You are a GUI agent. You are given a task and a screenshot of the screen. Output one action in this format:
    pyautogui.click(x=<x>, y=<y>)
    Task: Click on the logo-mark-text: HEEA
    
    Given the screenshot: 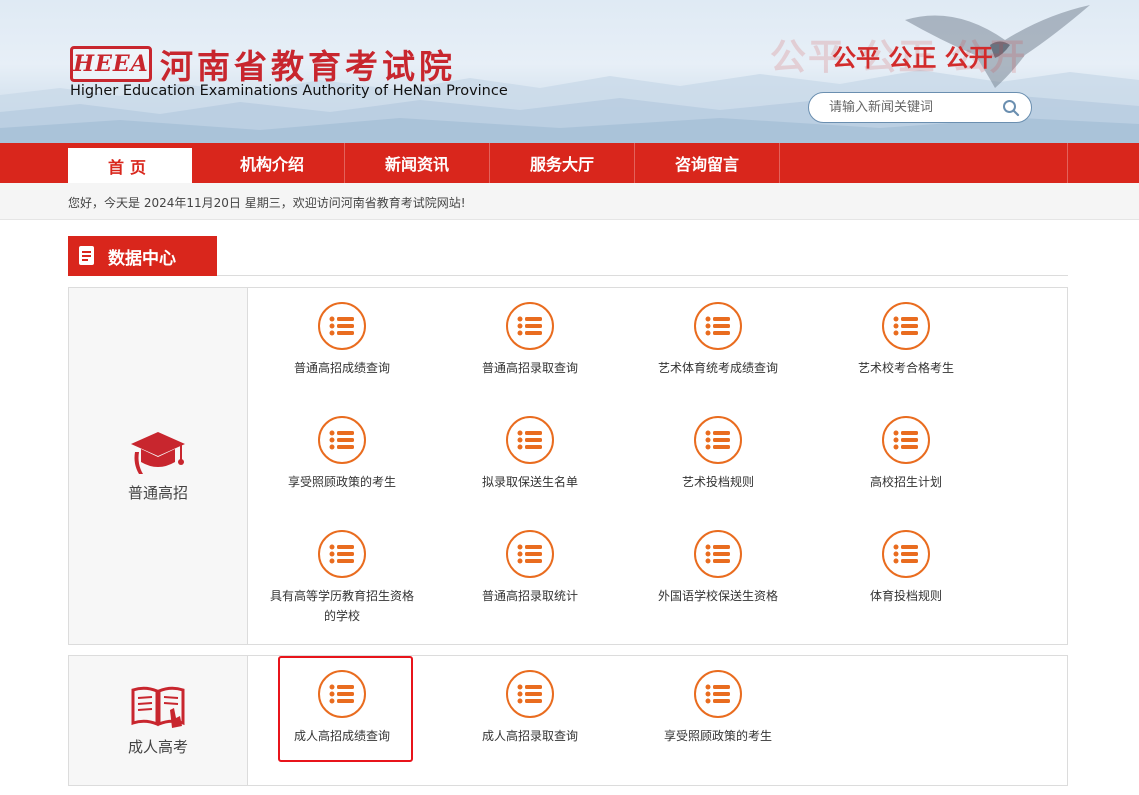 What is the action you would take?
    pyautogui.click(x=111, y=64)
    